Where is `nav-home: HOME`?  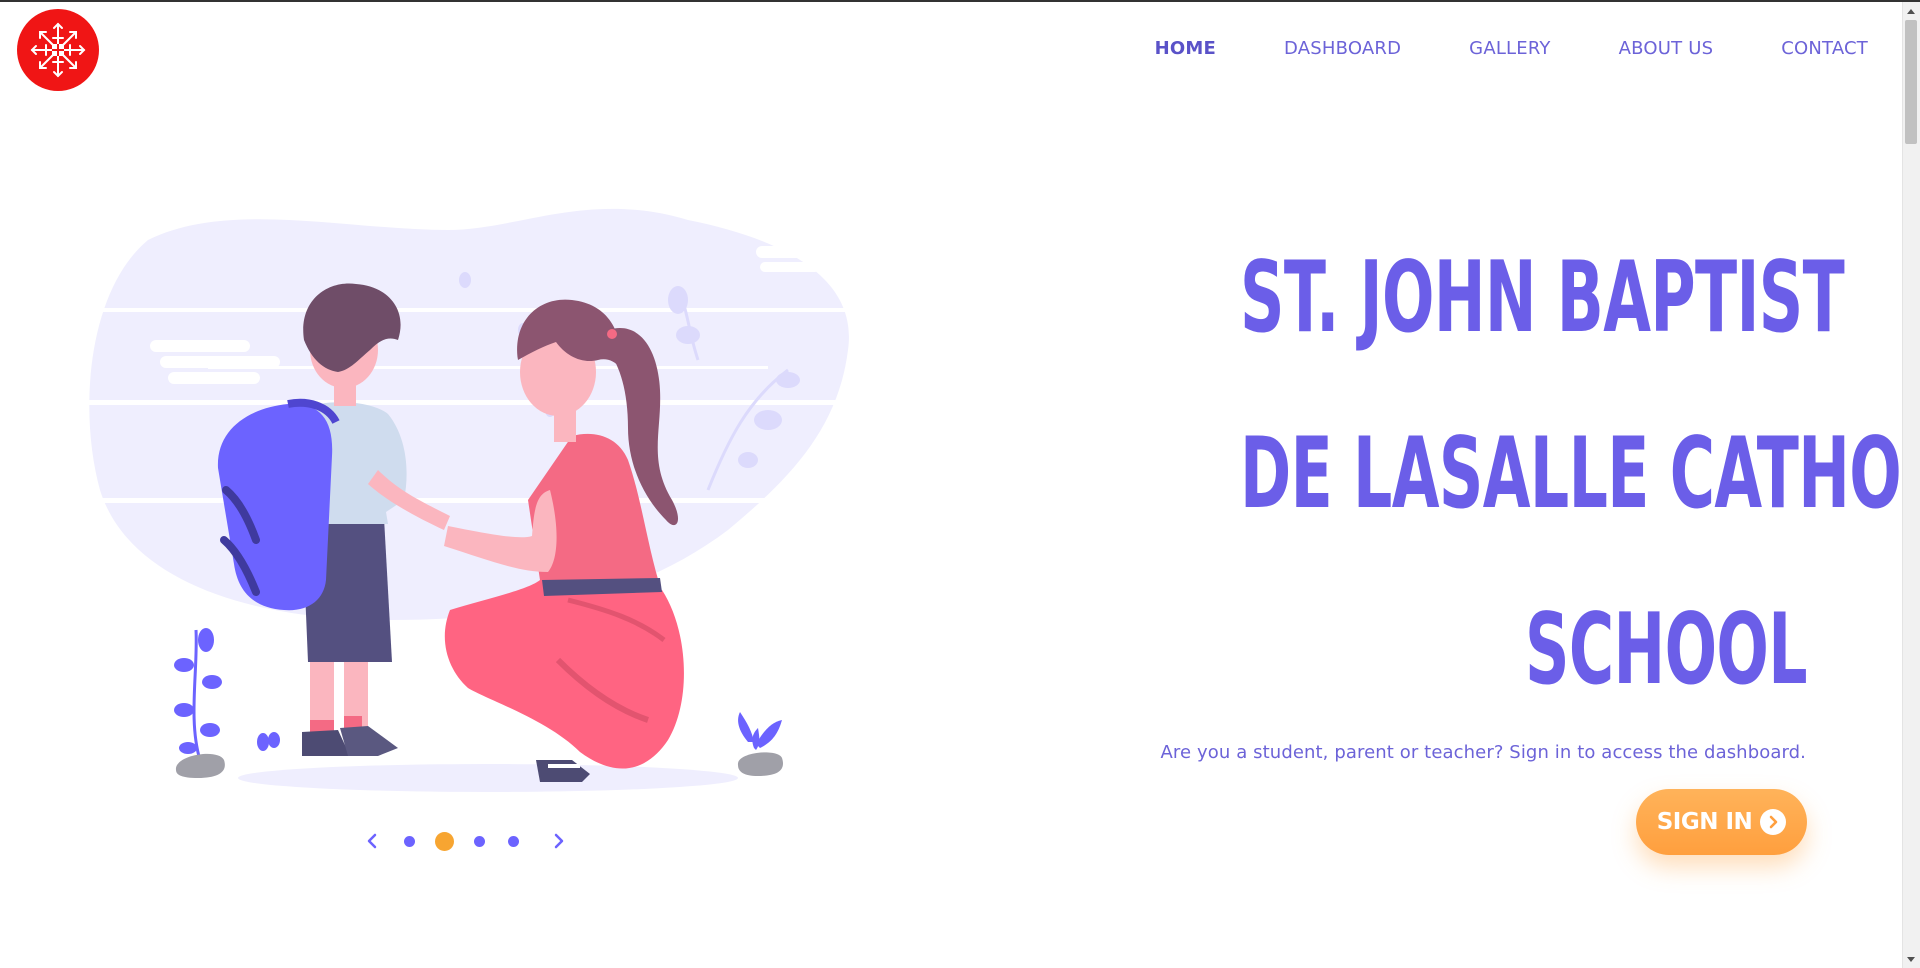
nav-home: HOME is located at coordinates (1185, 48).